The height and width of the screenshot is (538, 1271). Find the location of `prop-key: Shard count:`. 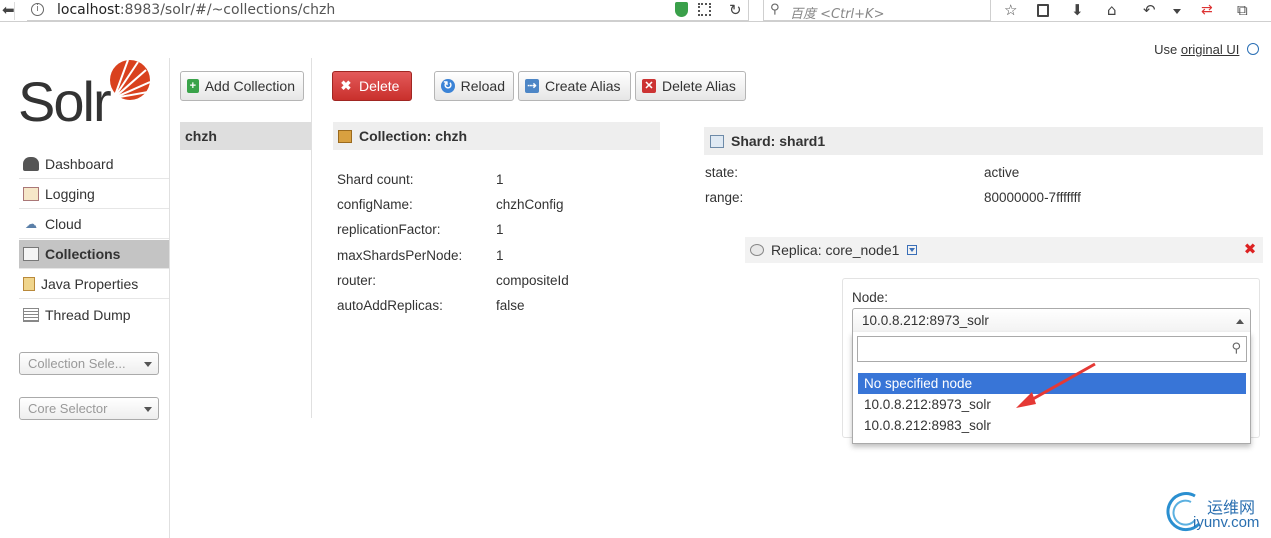

prop-key: Shard count: is located at coordinates (375, 179).